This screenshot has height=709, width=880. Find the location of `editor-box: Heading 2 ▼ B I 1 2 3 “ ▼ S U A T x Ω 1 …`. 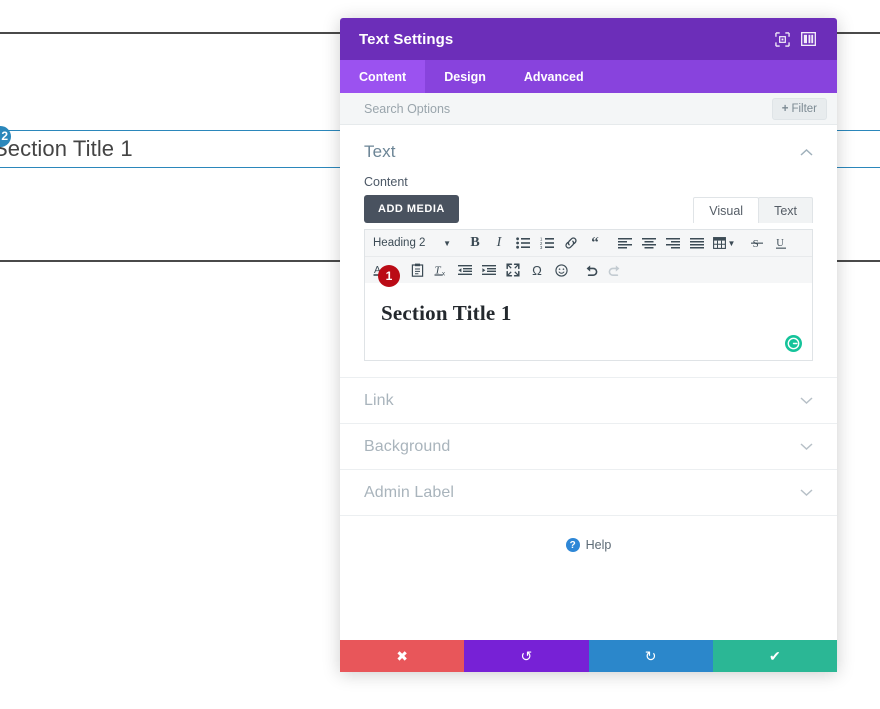

editor-box: Heading 2 ▼ B I 1 2 3 “ ▼ S U A T x Ω 1 … is located at coordinates (588, 295).